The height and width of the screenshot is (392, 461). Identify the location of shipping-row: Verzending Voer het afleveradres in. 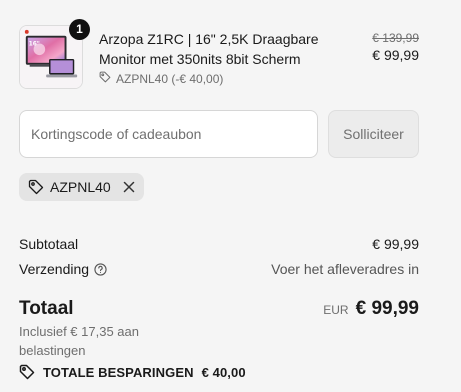
(219, 269).